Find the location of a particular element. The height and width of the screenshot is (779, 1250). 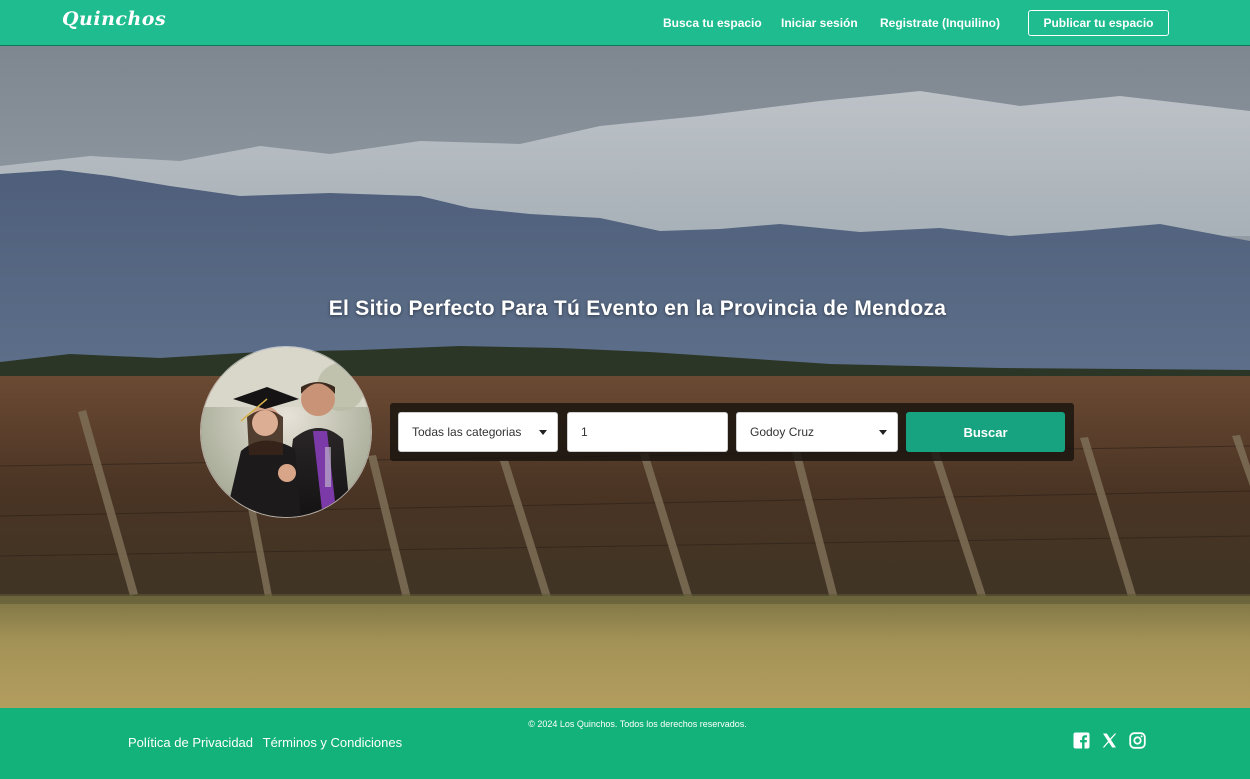

x-icon is located at coordinates (1109, 740).